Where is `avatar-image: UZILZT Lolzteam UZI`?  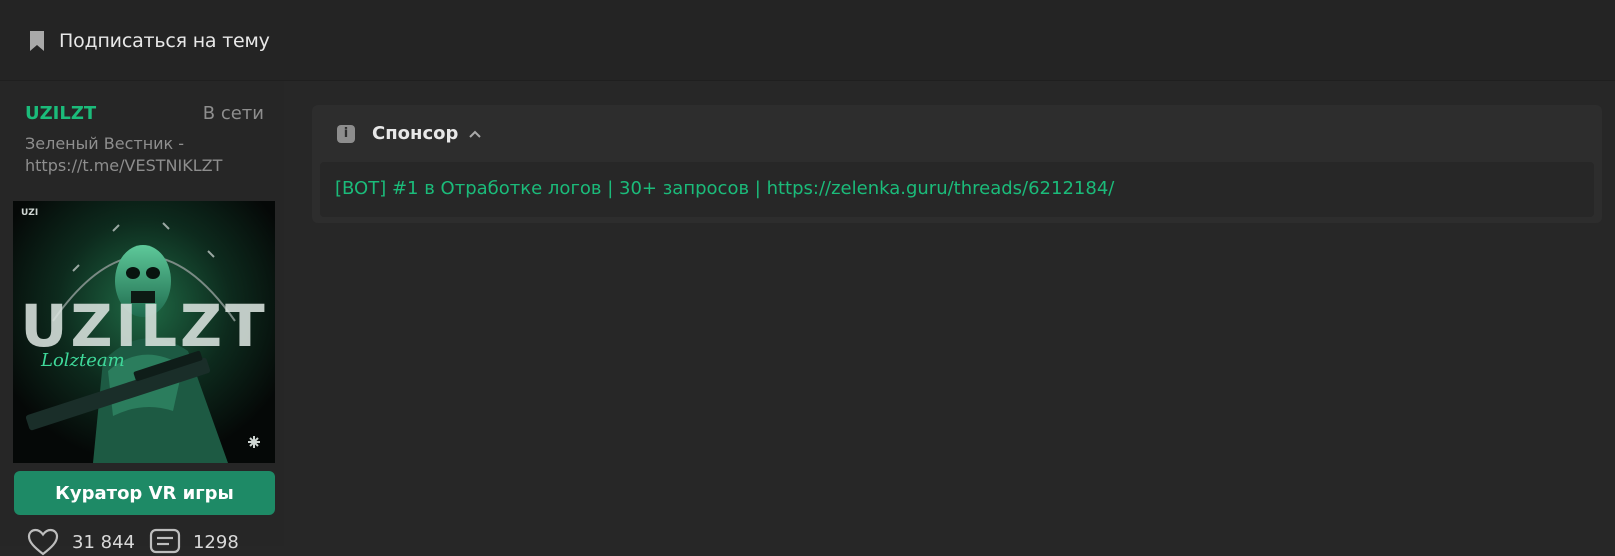 avatar-image: UZILZT Lolzteam UZI is located at coordinates (144, 332).